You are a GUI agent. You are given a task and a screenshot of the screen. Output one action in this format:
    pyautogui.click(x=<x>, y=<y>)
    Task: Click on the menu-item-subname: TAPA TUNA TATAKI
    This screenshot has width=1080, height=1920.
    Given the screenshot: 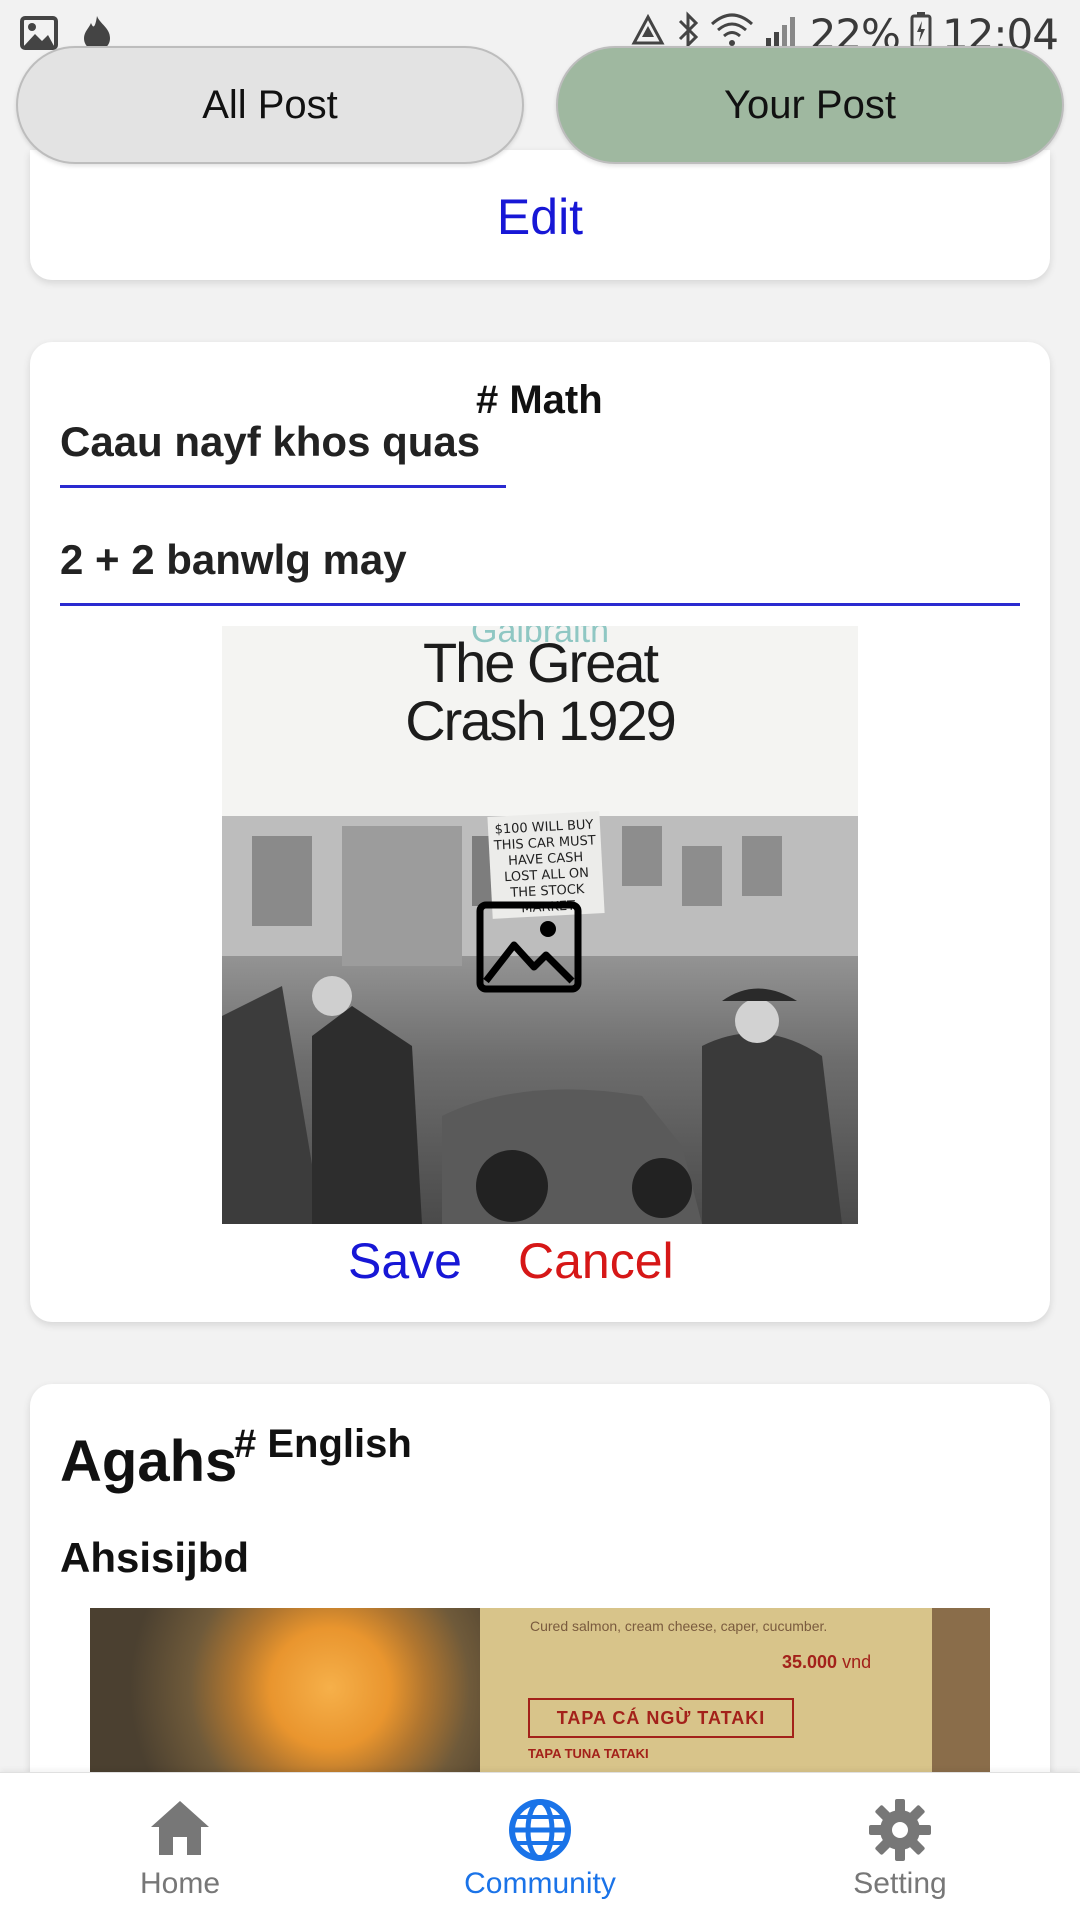 What is the action you would take?
    pyautogui.click(x=588, y=1753)
    